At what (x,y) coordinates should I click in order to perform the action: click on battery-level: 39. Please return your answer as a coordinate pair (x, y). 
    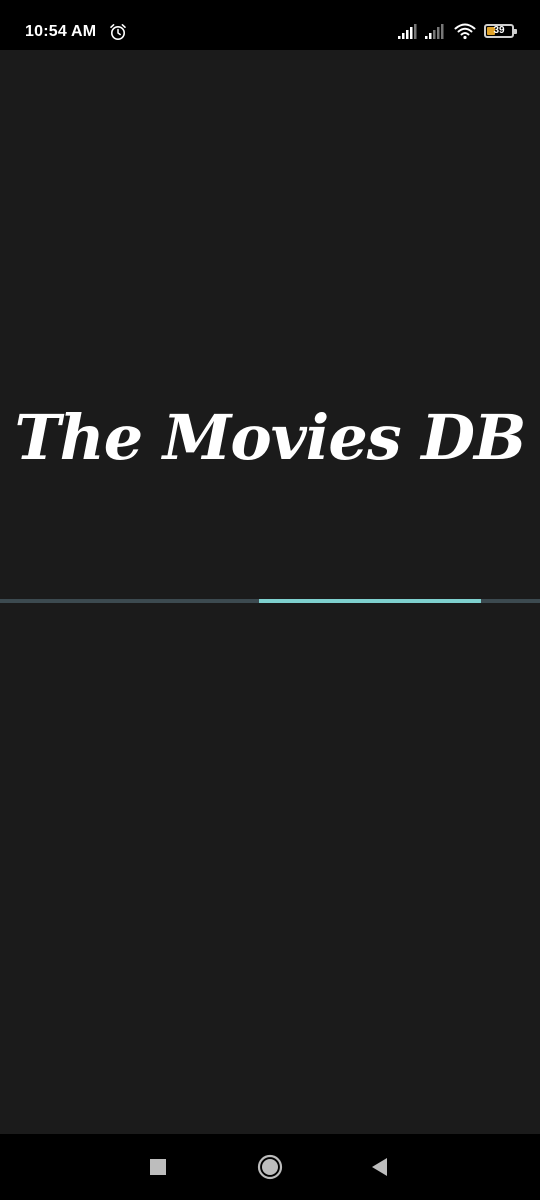
    Looking at the image, I should click on (499, 30).